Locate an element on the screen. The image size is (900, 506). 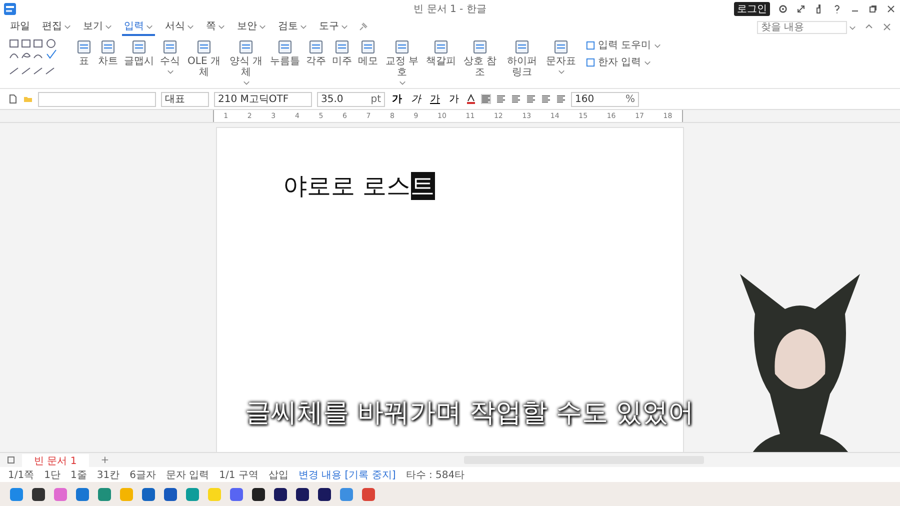
ribbon-button: 문자표 is located at coordinates (561, 57).